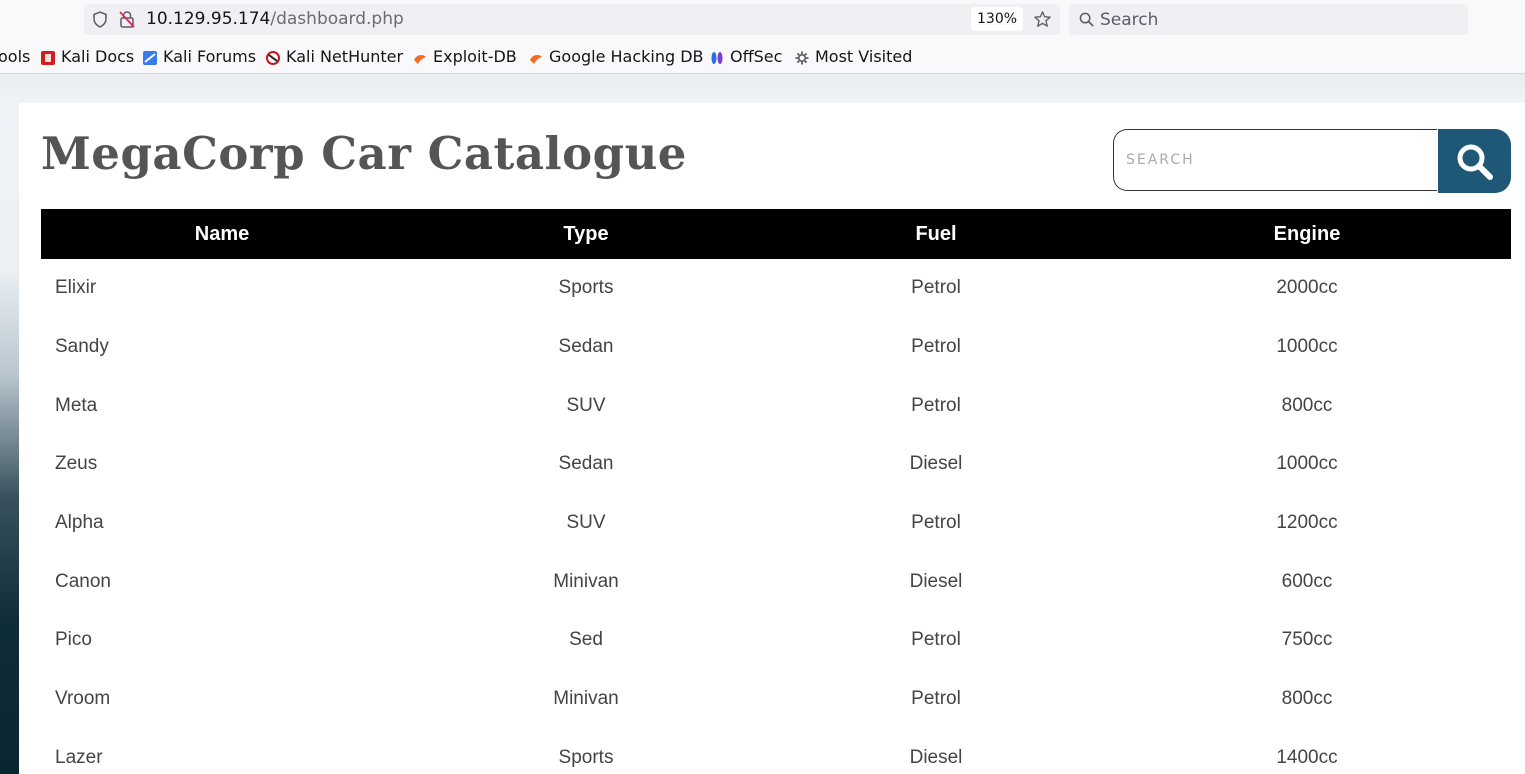 The image size is (1525, 774). Describe the element at coordinates (208, 19) in the screenshot. I see `url-host: 10.129.95.174` at that location.